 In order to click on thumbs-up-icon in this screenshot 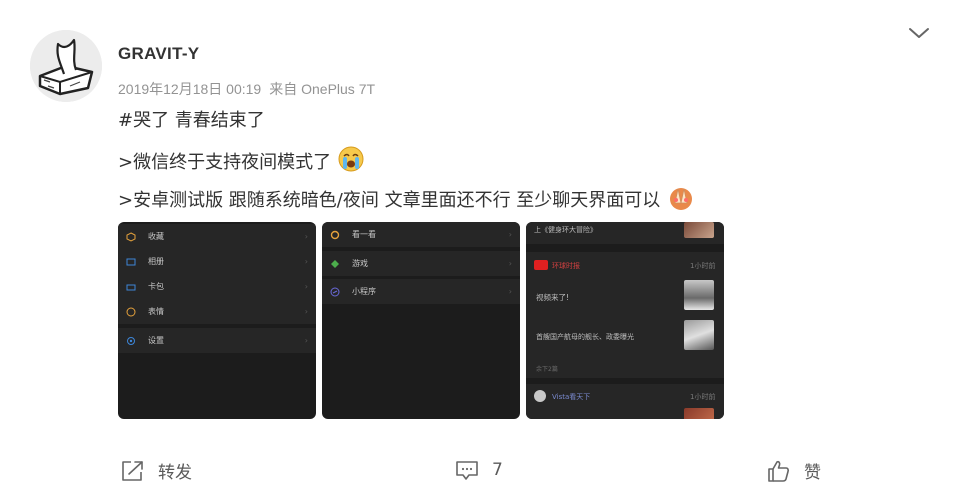, I will do `click(778, 471)`.